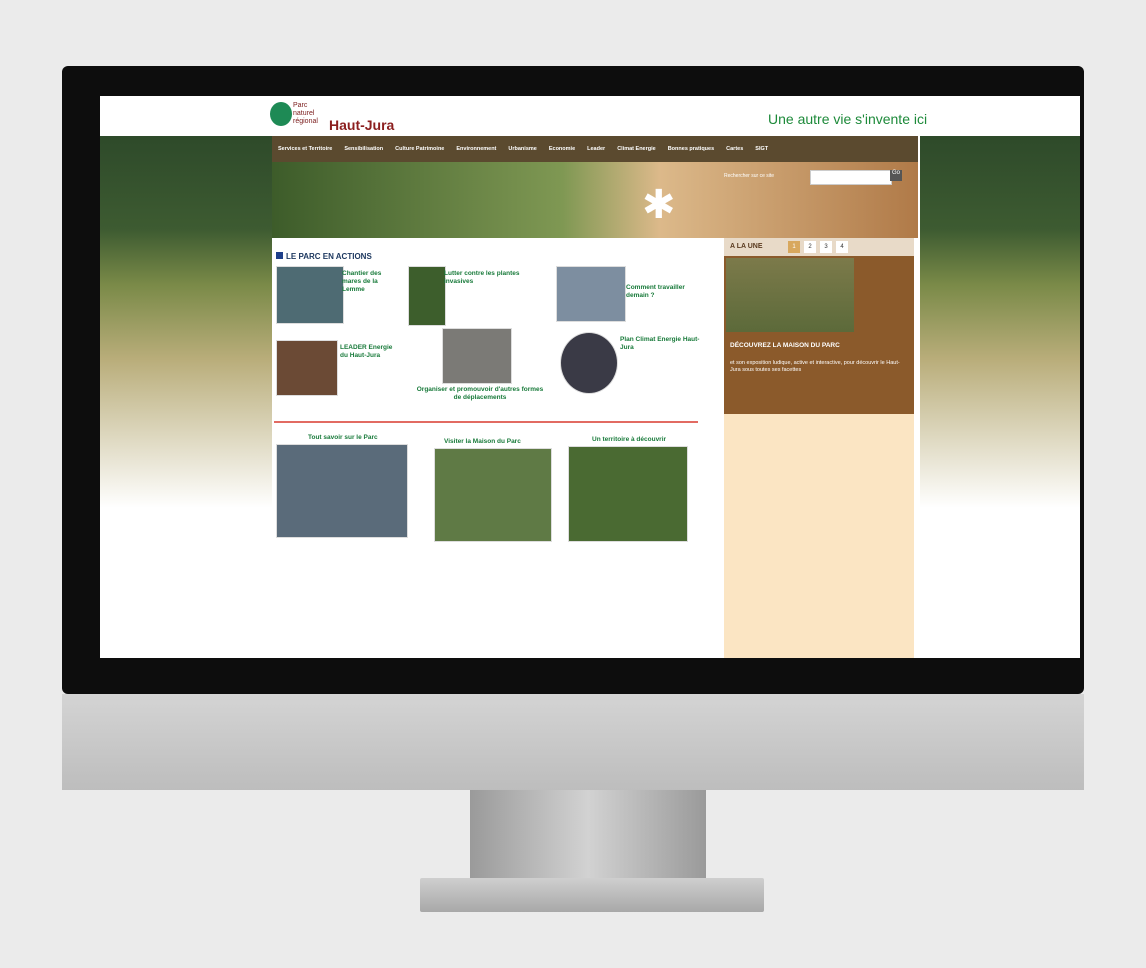  Describe the element at coordinates (659, 205) in the screenshot. I see `star-decoration-icon: ✱` at that location.